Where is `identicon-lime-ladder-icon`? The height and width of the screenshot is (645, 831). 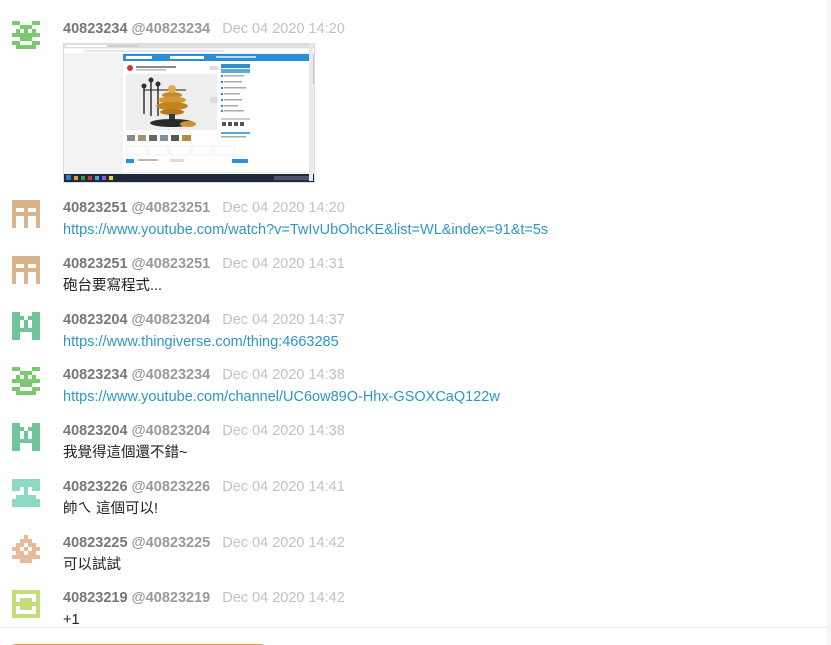 identicon-lime-ladder-icon is located at coordinates (26, 604).